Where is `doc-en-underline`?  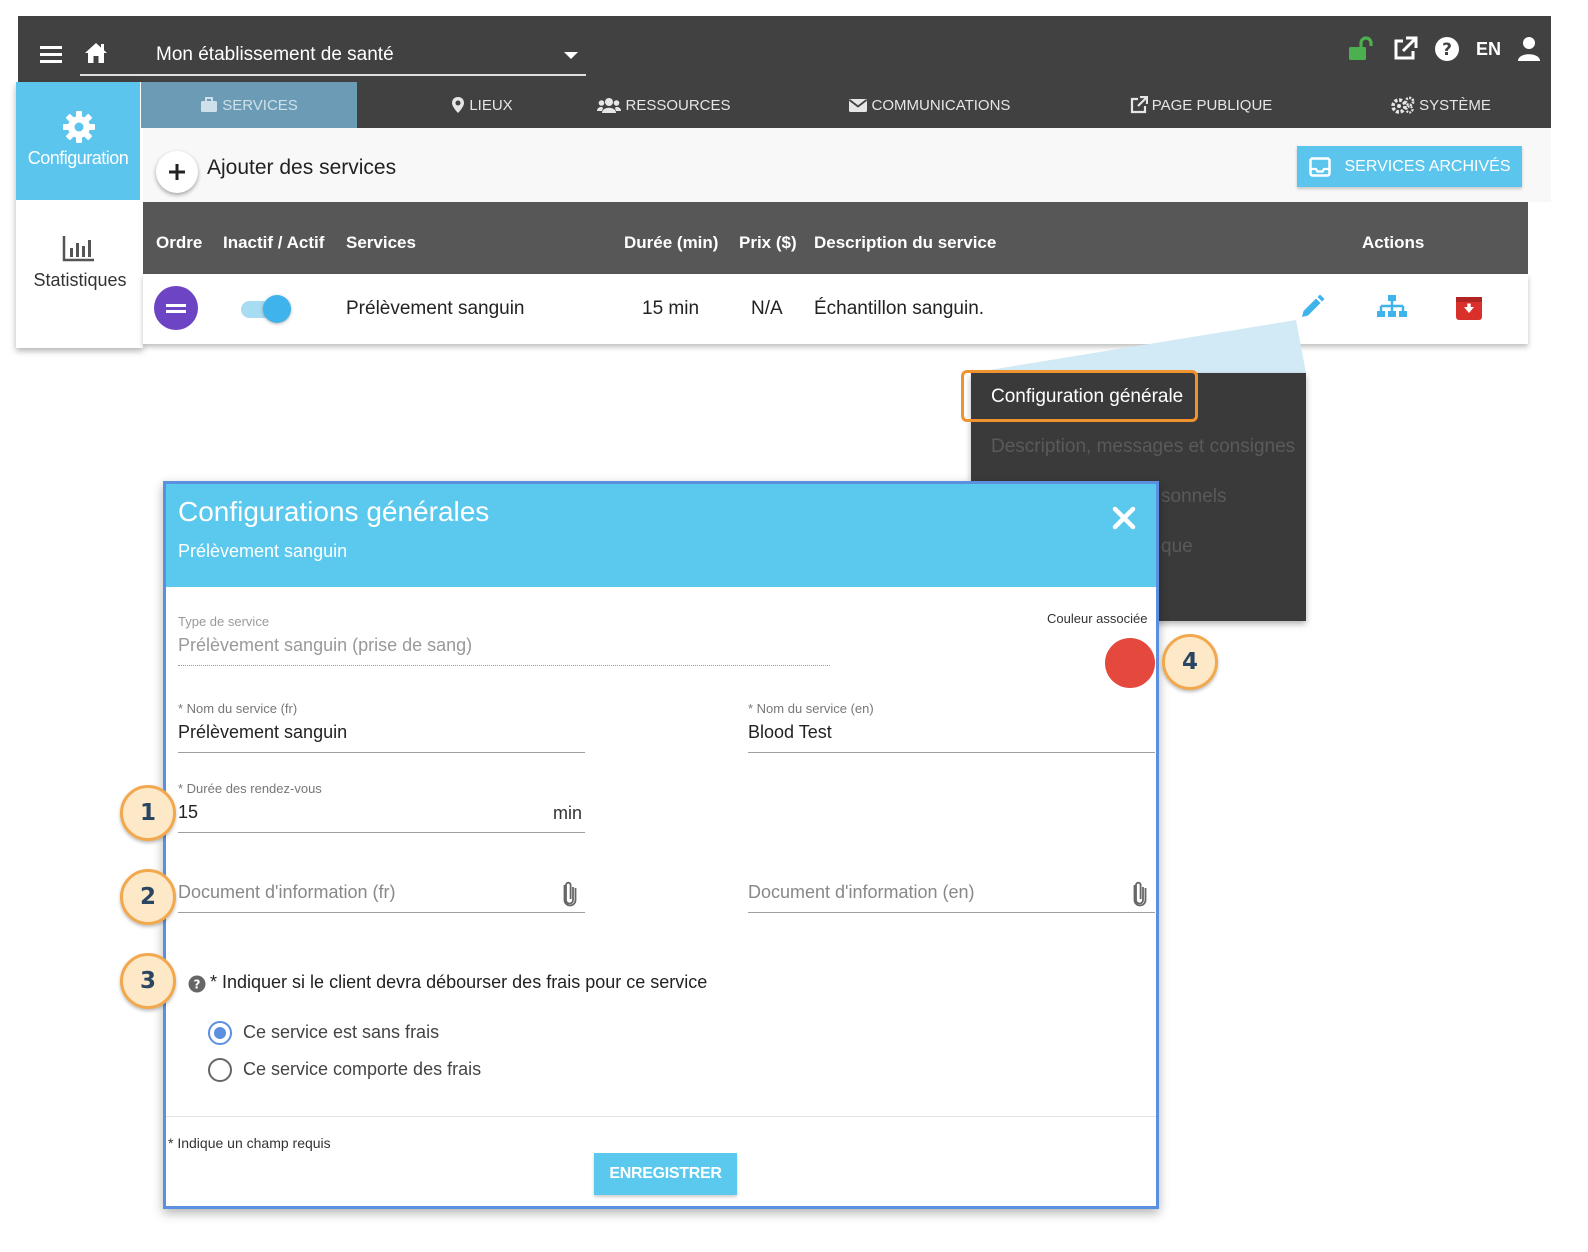
doc-en-underline is located at coordinates (951, 912).